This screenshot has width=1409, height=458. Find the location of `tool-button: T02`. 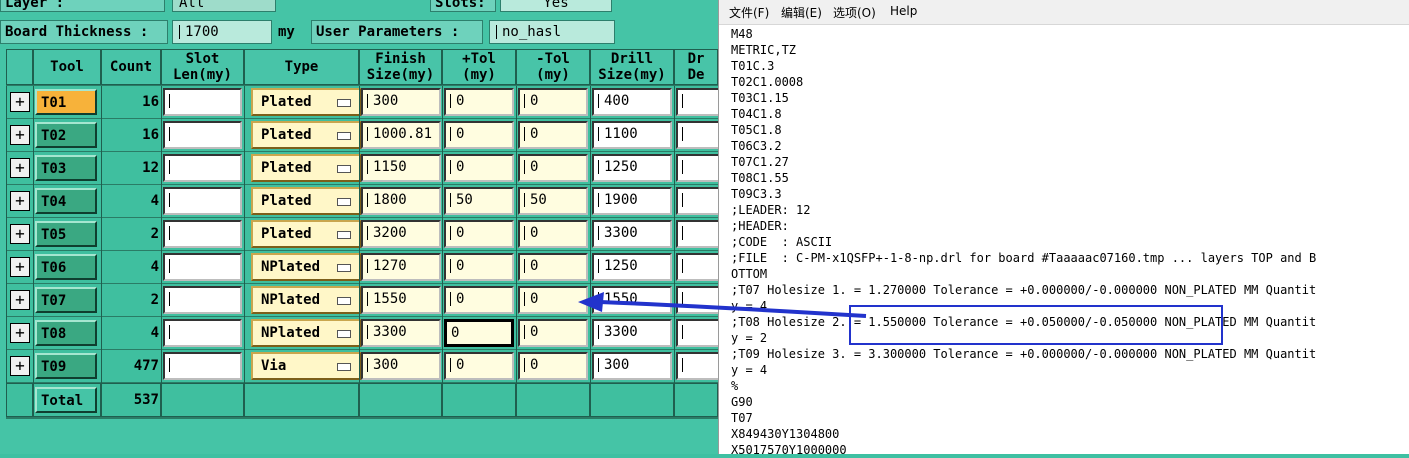

tool-button: T02 is located at coordinates (66, 135).